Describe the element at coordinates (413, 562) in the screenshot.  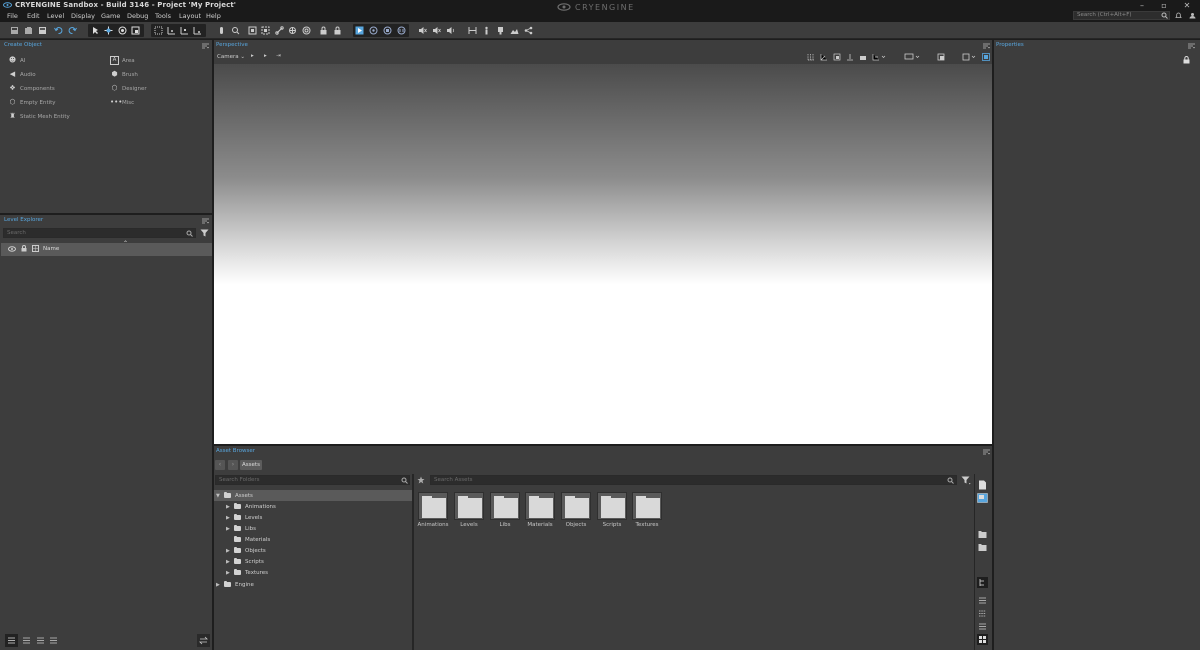
I see `splitter` at that location.